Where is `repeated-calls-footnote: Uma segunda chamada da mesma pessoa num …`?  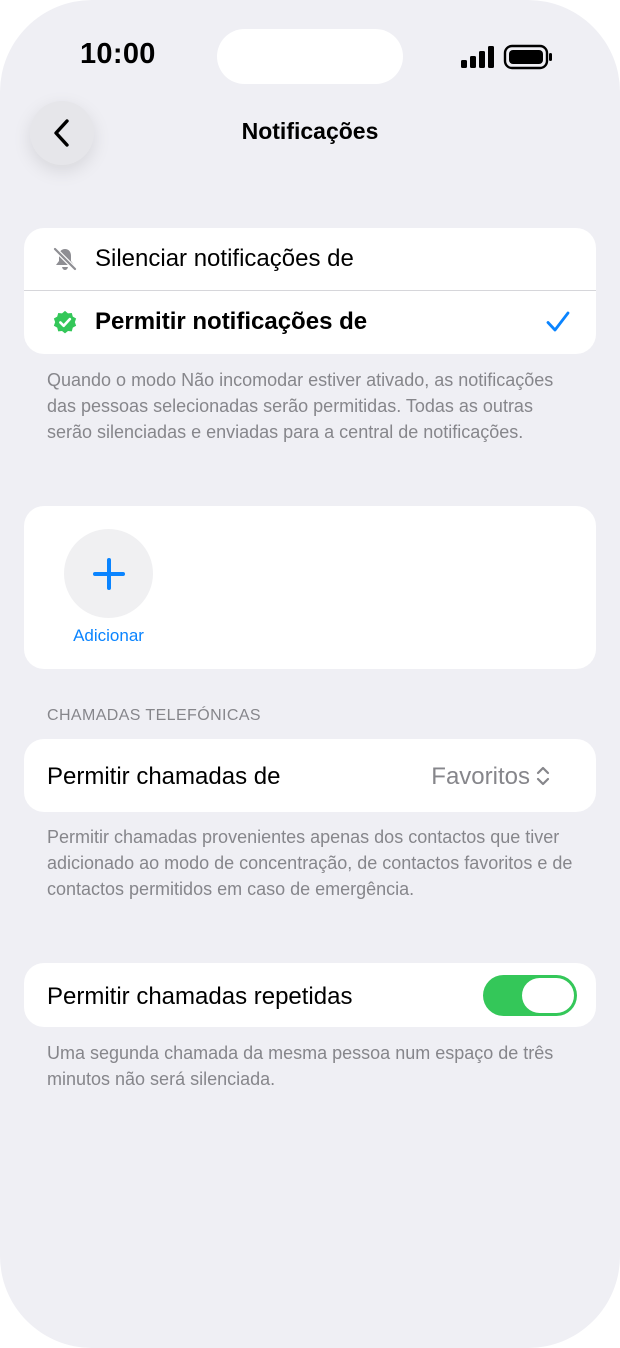
repeated-calls-footnote: Uma segunda chamada da mesma pessoa num … is located at coordinates (300, 1066).